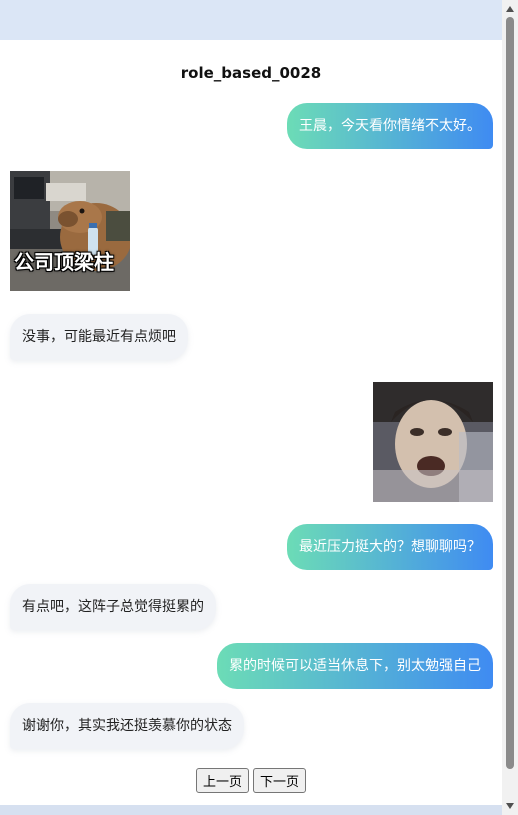 The image size is (518, 815). Describe the element at coordinates (390, 547) in the screenshot. I see `message-bubble-me: 最近压力挺大的？想聊聊吗？` at that location.